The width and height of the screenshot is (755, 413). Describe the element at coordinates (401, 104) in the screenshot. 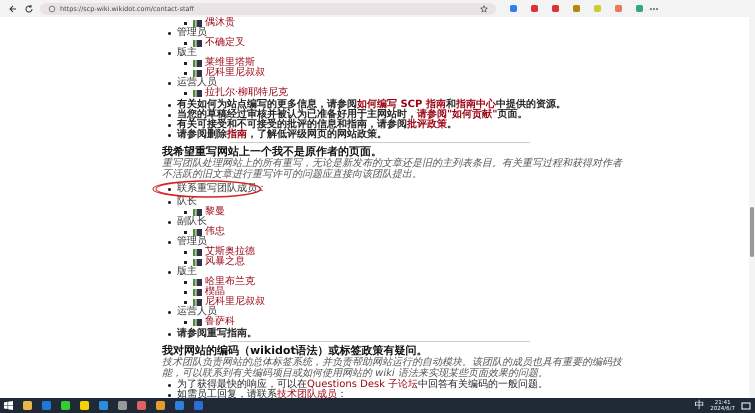

I see `link: 如何编写 SCP 指南` at that location.